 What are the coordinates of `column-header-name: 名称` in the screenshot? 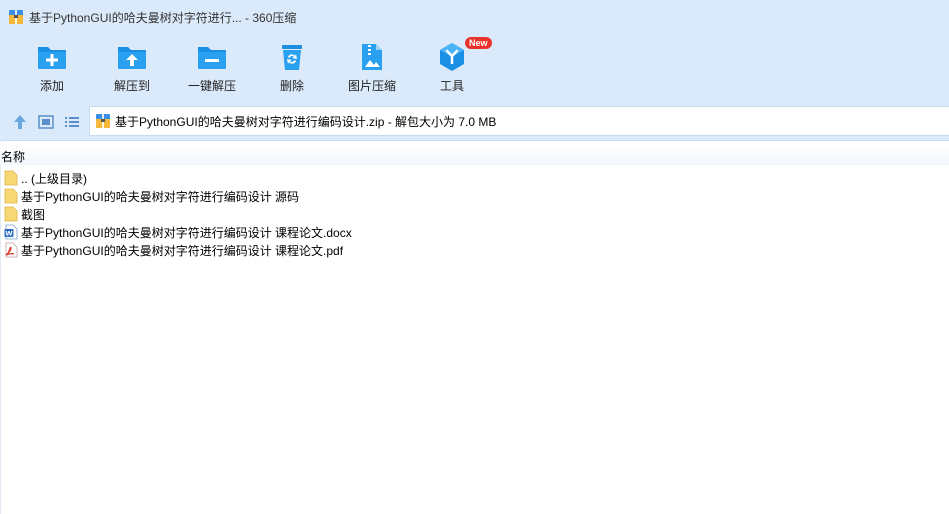 It's located at (13, 156).